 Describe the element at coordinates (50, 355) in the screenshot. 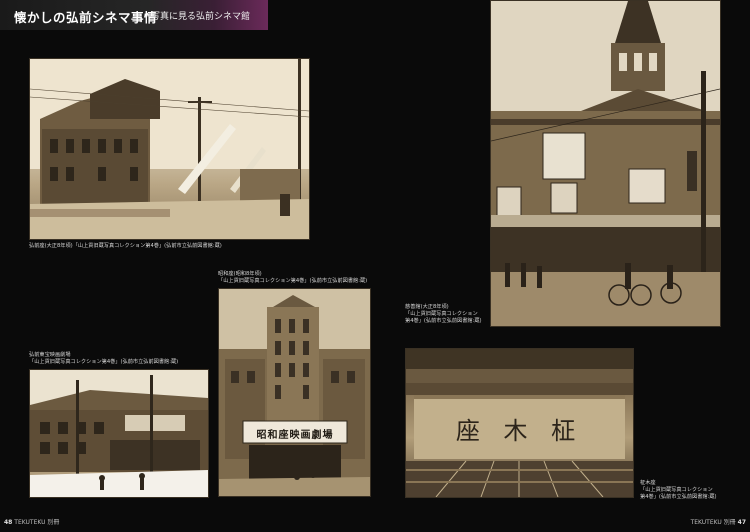

I see `caption-toho-title: 弘前東宝映画劇場` at that location.